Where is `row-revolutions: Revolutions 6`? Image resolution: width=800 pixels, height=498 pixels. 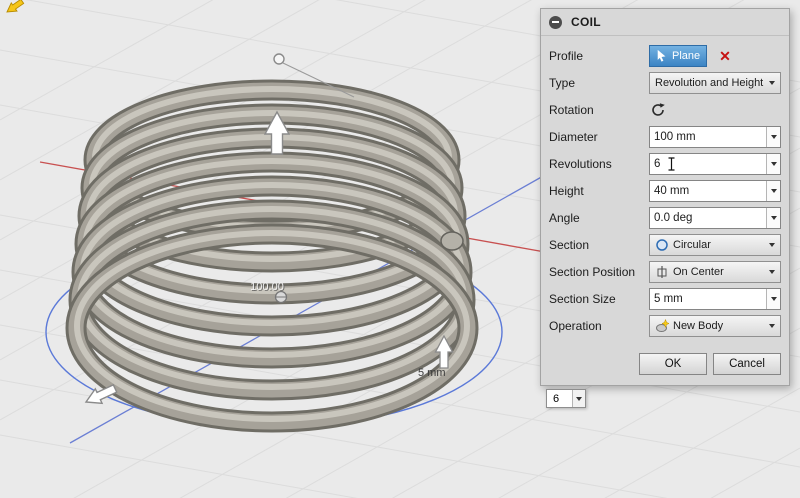
row-revolutions: Revolutions 6 is located at coordinates (665, 163).